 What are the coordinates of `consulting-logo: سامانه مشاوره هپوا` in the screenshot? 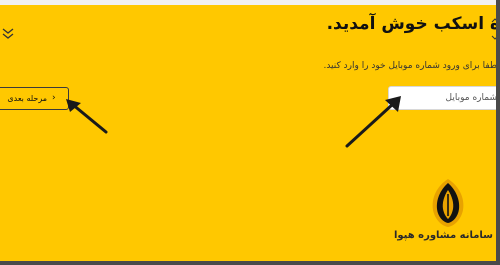 It's located at (443, 219).